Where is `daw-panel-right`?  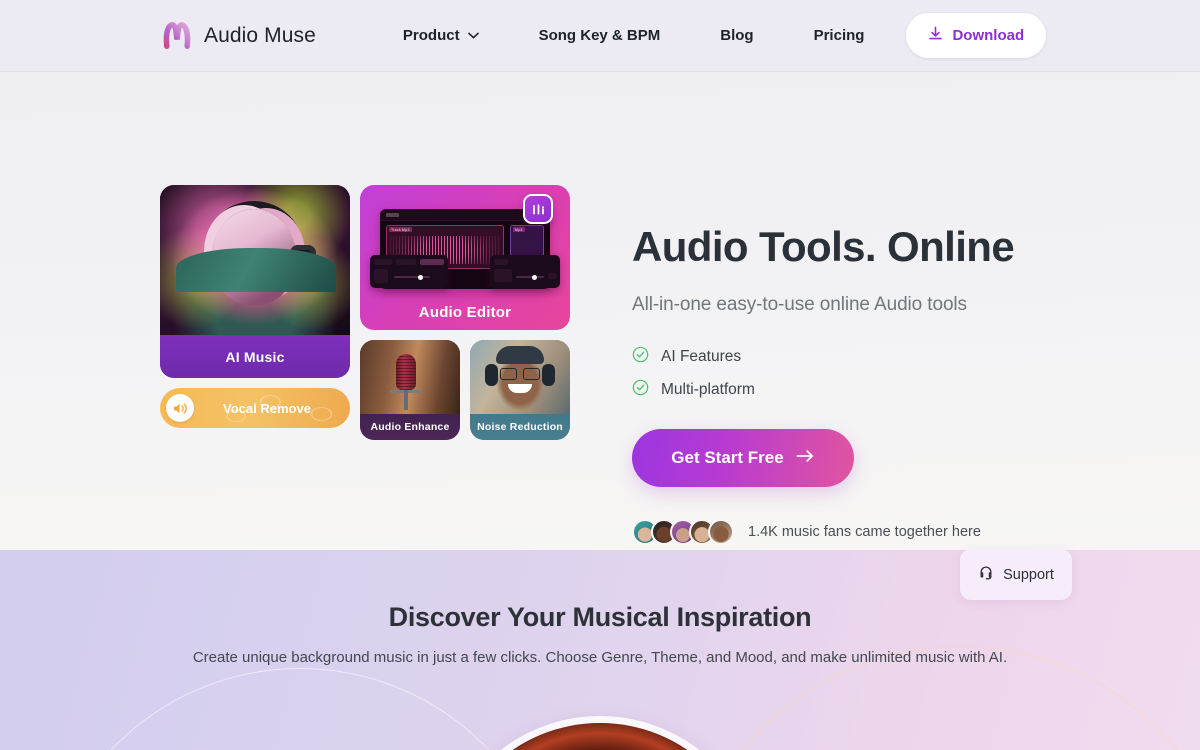 daw-panel-right is located at coordinates (525, 271).